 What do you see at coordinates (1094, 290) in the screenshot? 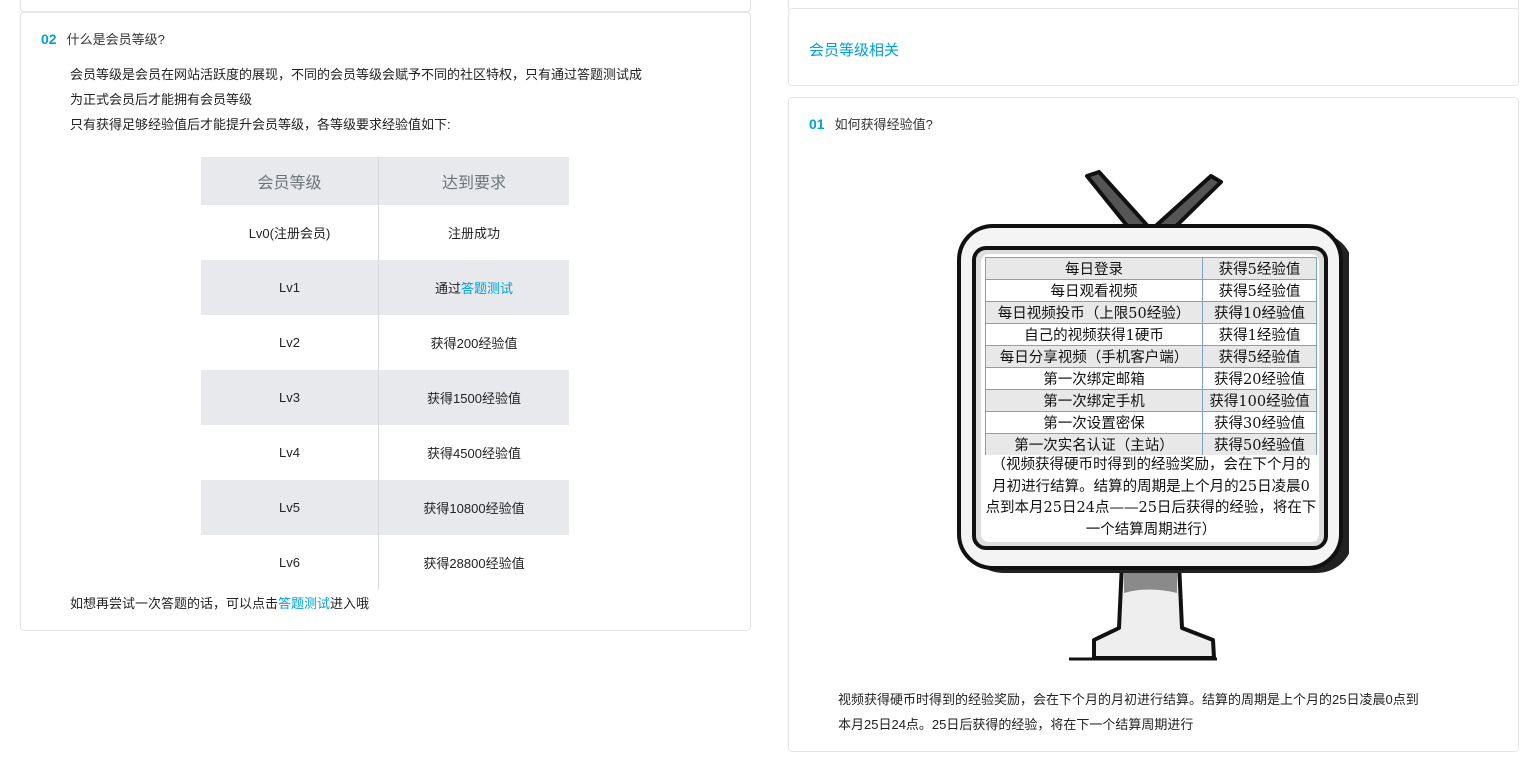
I see `tv-action-cell: 每日观看视频` at bounding box center [1094, 290].